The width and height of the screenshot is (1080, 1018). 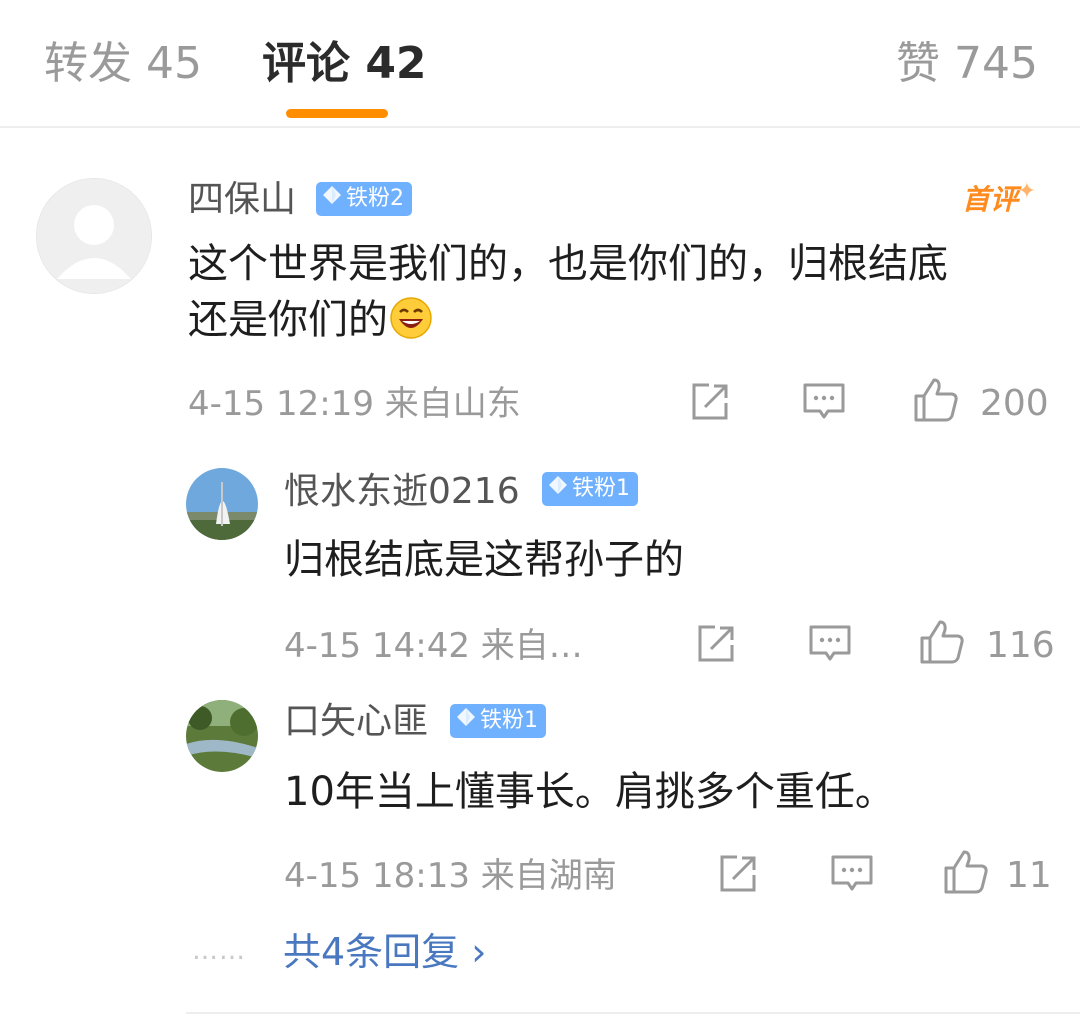 I want to click on tab-comment: 评论 42, so click(x=344, y=64).